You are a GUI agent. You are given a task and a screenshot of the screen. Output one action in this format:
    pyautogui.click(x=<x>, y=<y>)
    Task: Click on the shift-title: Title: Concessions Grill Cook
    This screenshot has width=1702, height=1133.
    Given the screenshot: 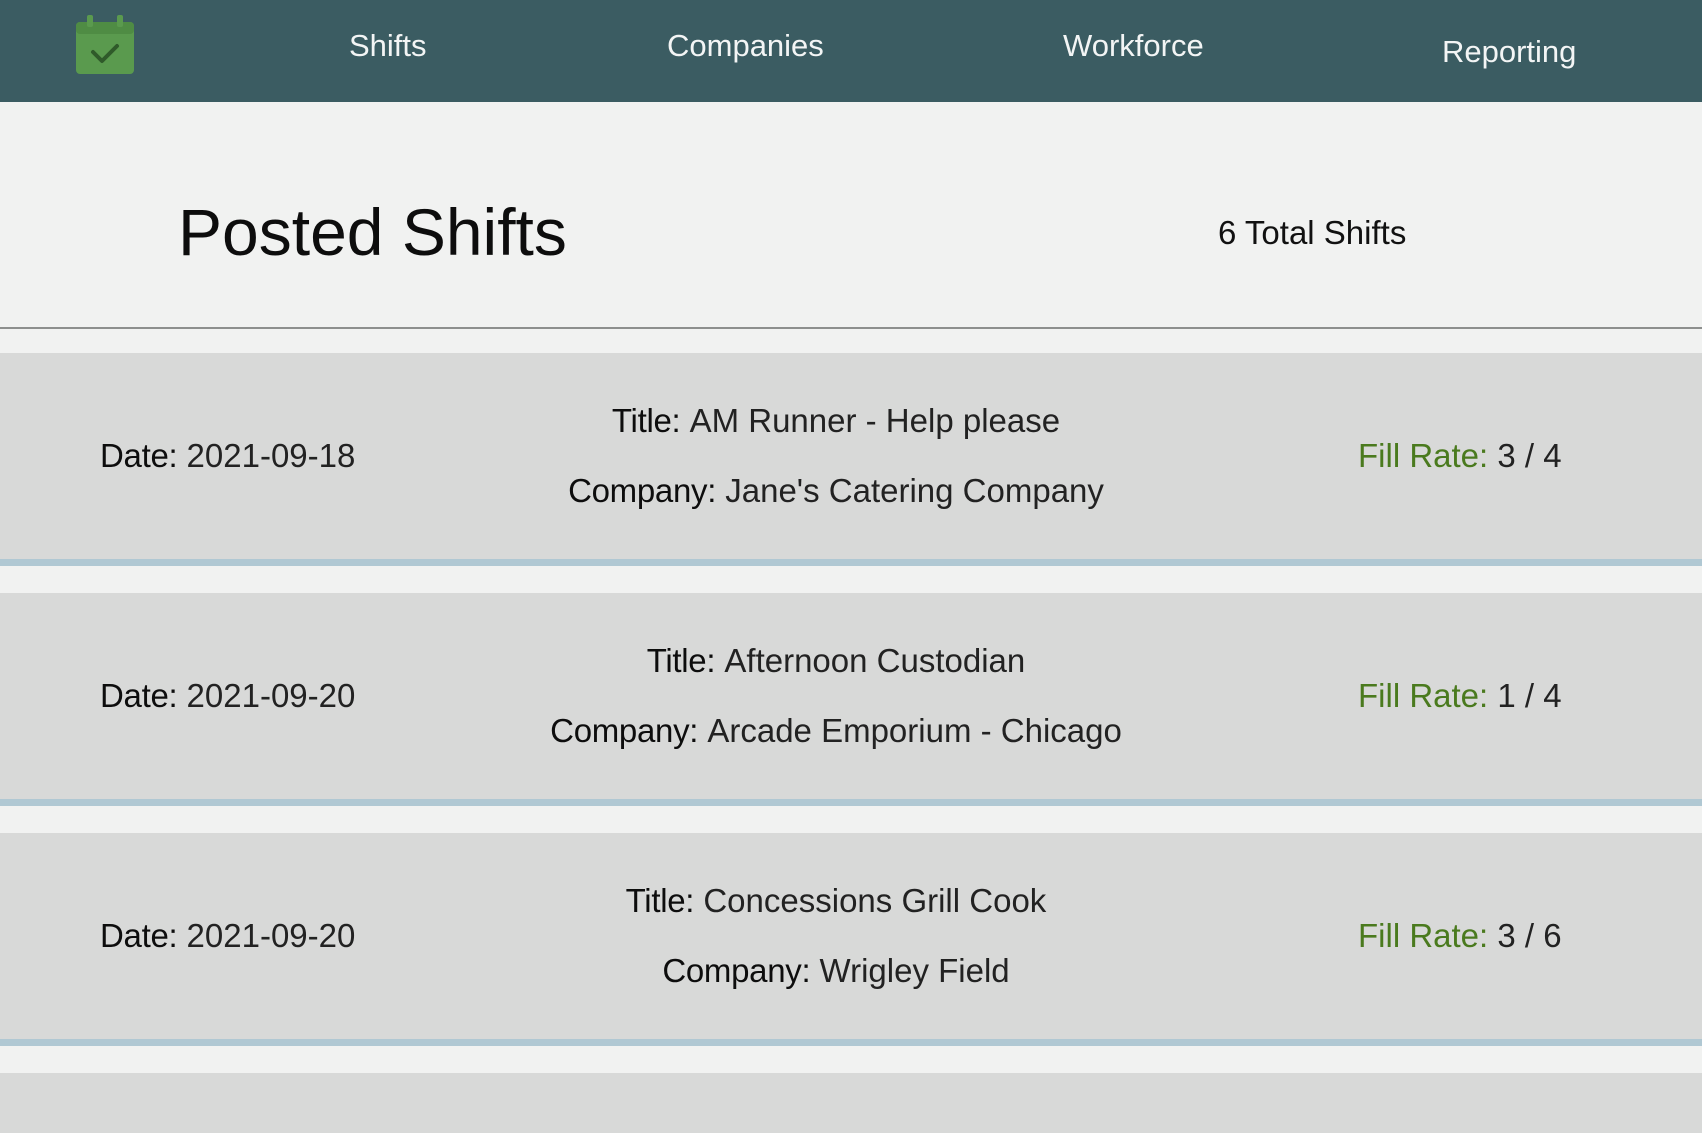 What is the action you would take?
    pyautogui.click(x=836, y=901)
    